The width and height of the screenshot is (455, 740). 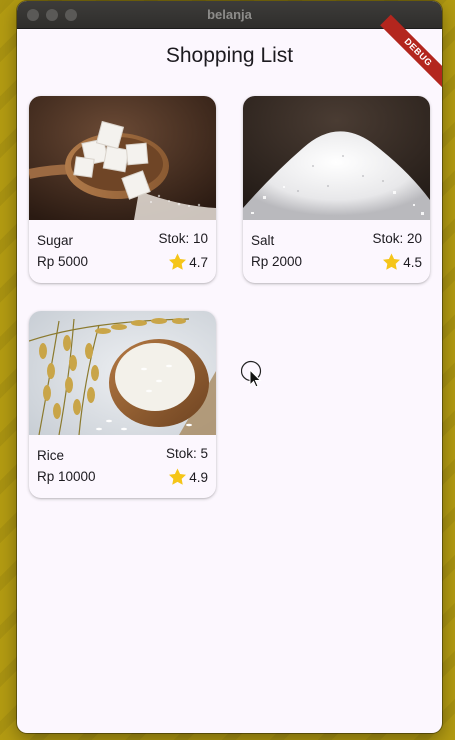 What do you see at coordinates (198, 477) in the screenshot?
I see `rating-value: 4.9` at bounding box center [198, 477].